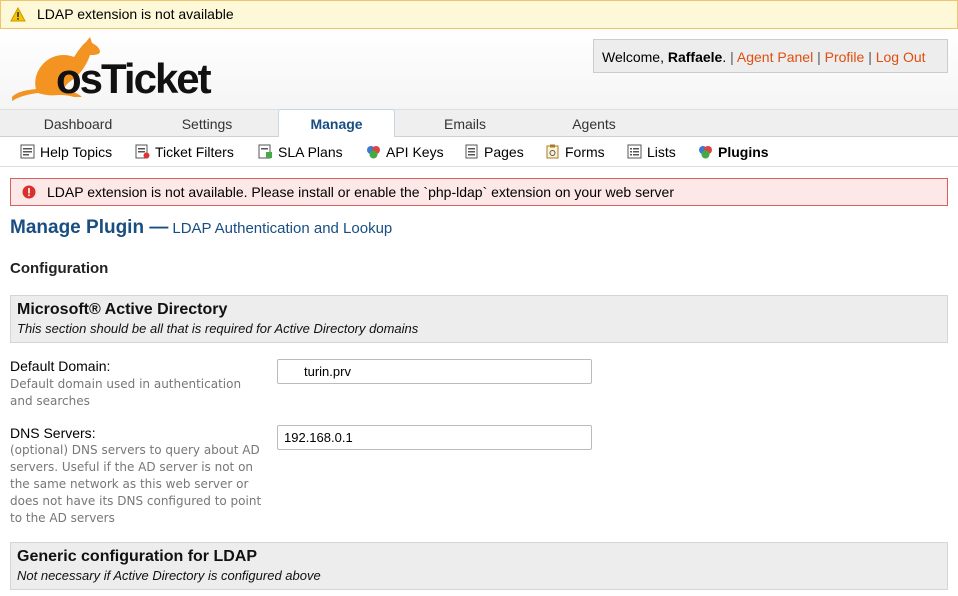 Image resolution: width=958 pixels, height=596 pixels. What do you see at coordinates (901, 57) in the screenshot?
I see `log-out-link: Log Out` at bounding box center [901, 57].